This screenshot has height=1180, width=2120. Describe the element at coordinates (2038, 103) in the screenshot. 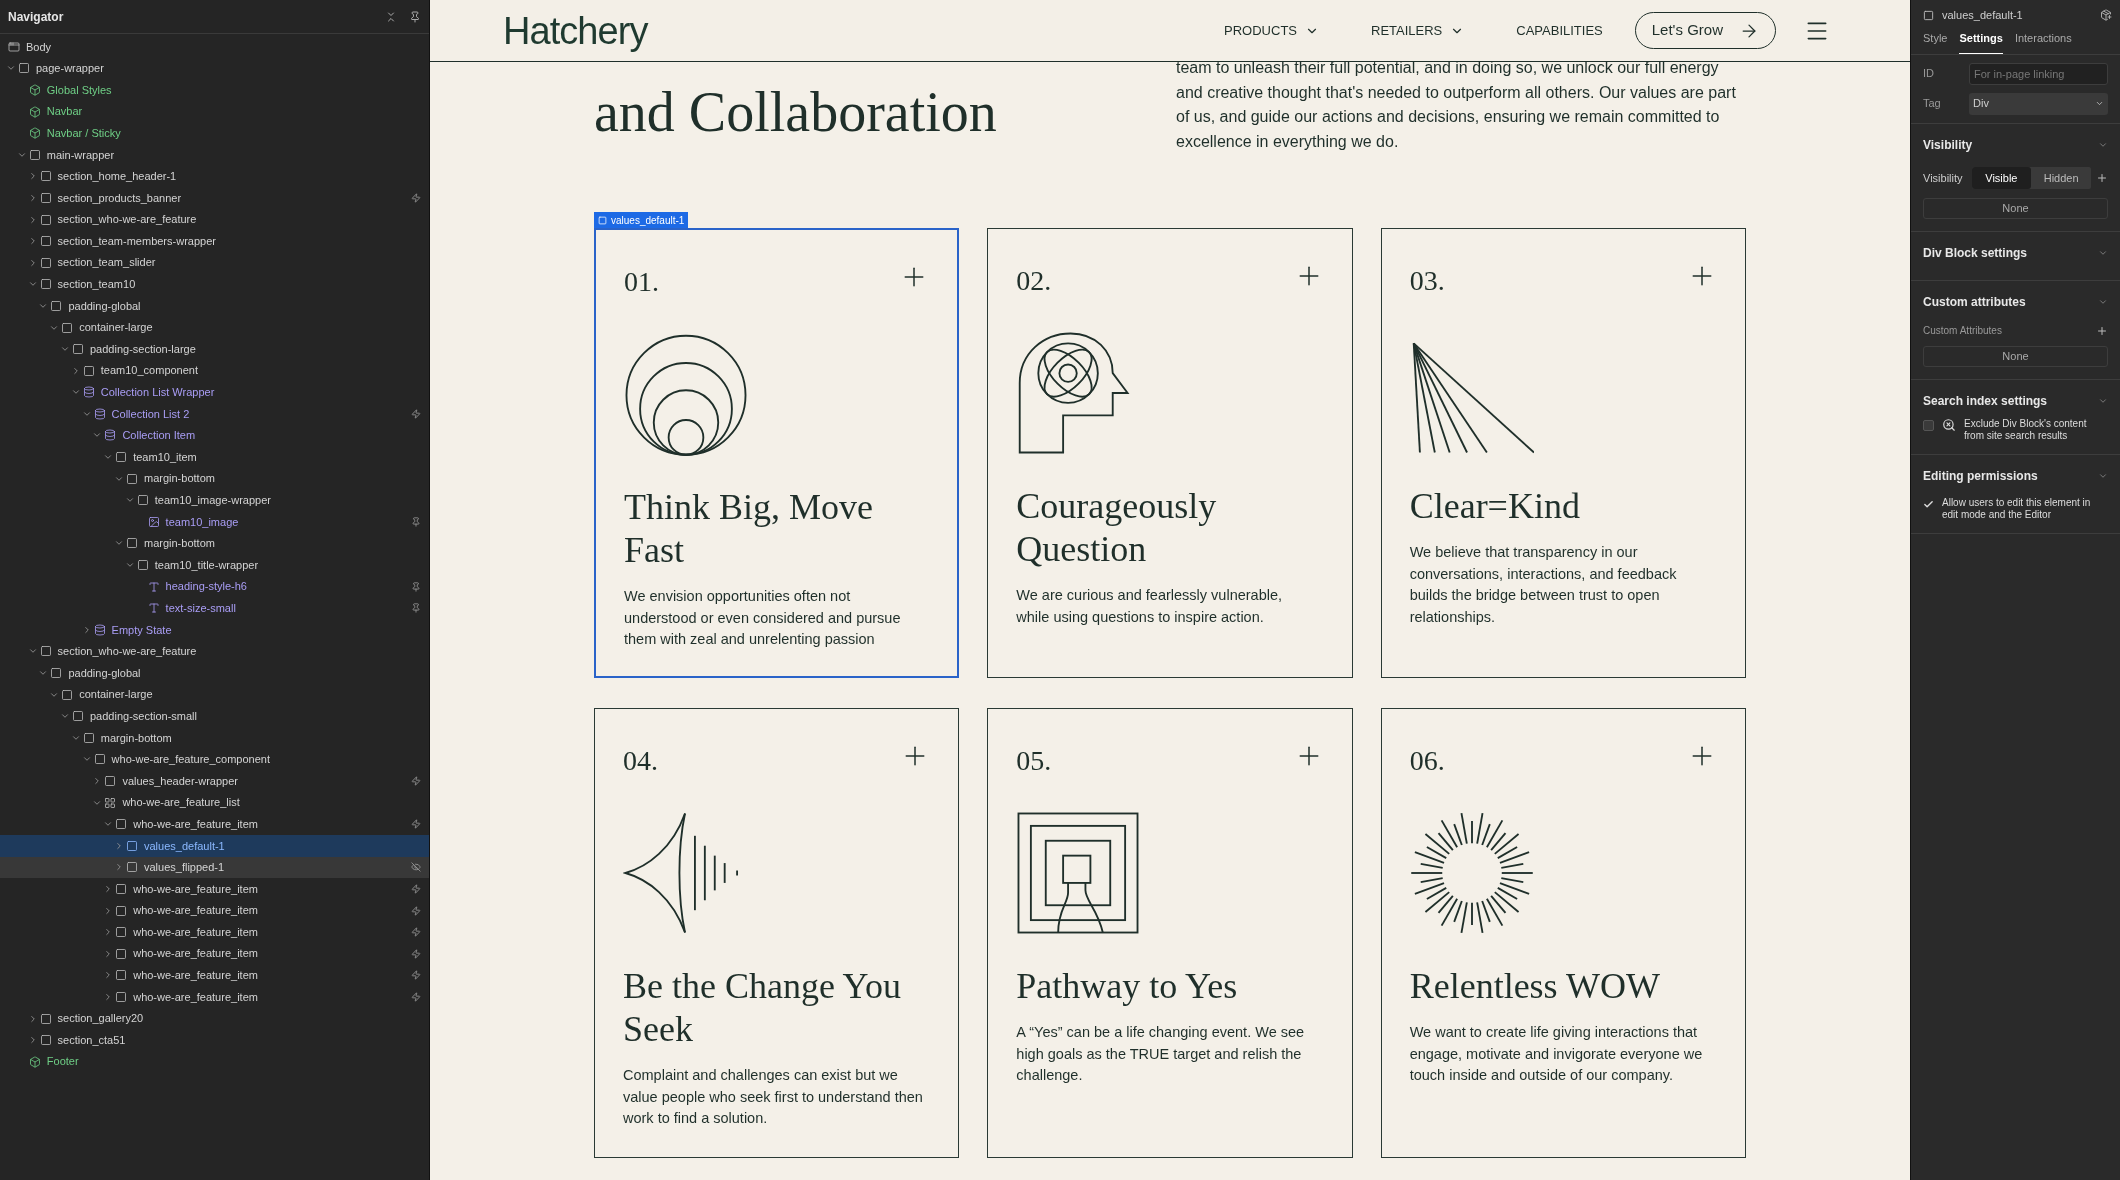

I see `tag-select: Div` at that location.